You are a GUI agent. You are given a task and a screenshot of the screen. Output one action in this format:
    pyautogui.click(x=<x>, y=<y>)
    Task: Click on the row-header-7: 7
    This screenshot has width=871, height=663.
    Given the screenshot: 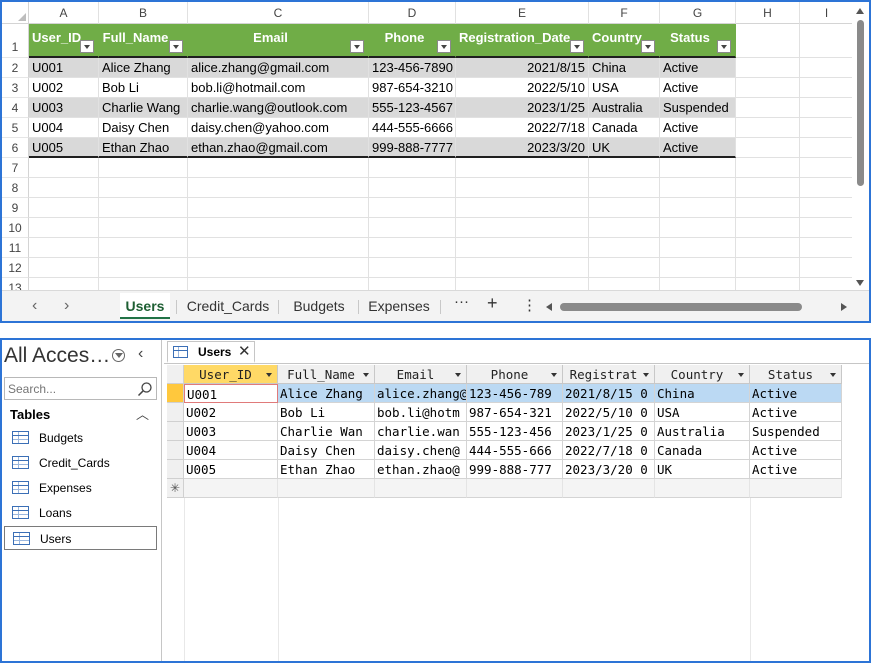 What is the action you would take?
    pyautogui.click(x=15, y=168)
    